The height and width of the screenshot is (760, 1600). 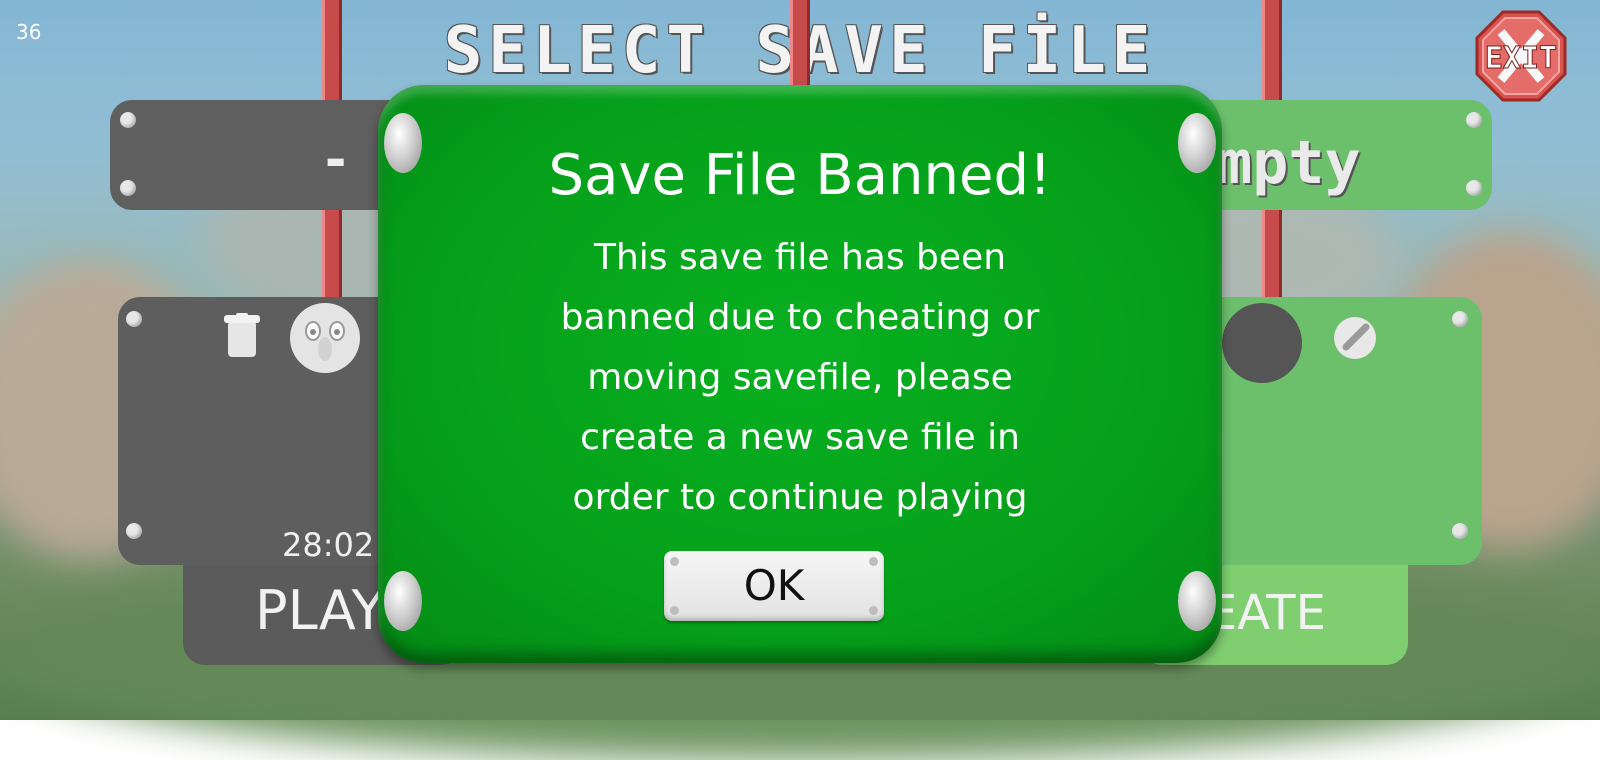 What do you see at coordinates (1262, 343) in the screenshot?
I see `empty-avatar-placeholder` at bounding box center [1262, 343].